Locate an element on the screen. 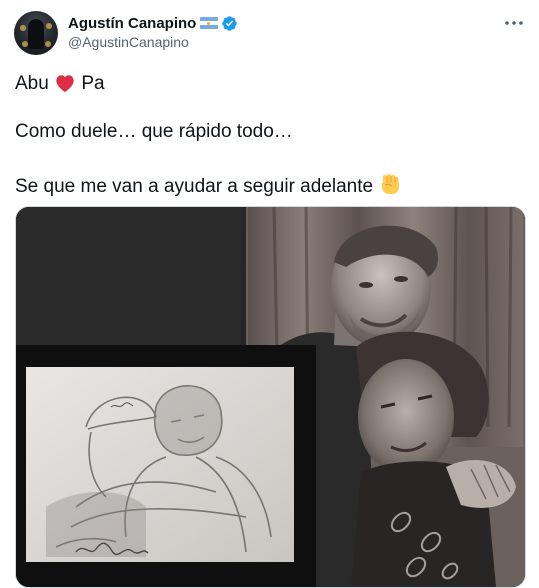 Image resolution: width=539 pixels, height=588 pixels. avatar is located at coordinates (36, 33).